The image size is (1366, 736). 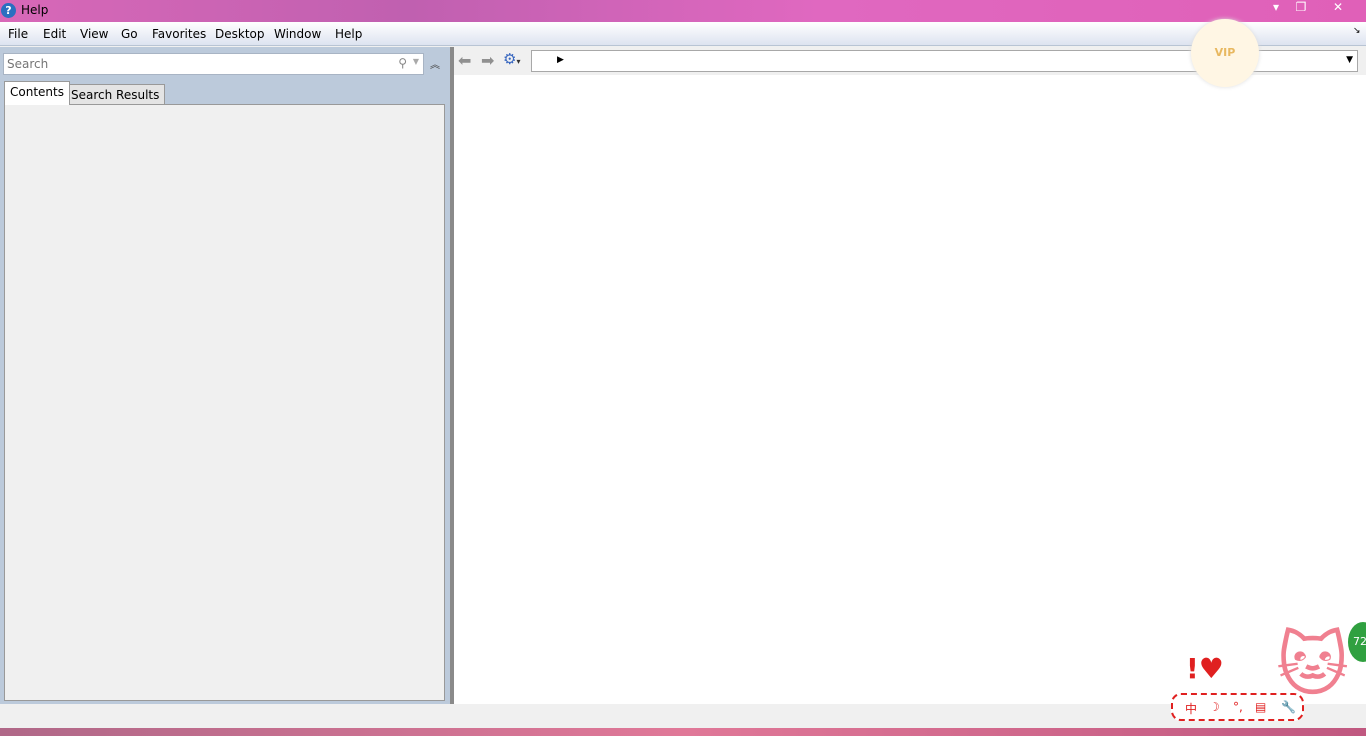 I want to click on taskbar, so click(x=683, y=732).